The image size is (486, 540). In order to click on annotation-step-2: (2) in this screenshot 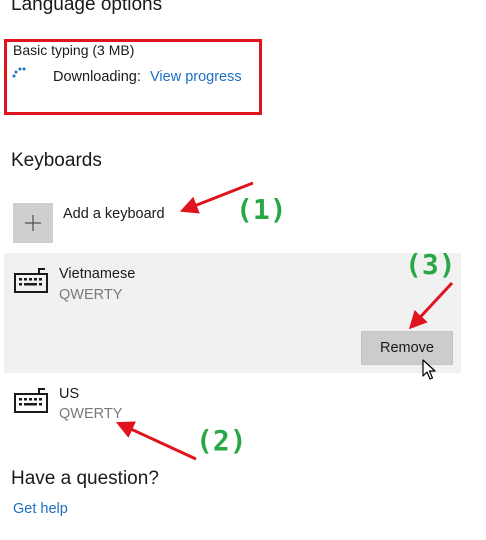, I will do `click(221, 440)`.